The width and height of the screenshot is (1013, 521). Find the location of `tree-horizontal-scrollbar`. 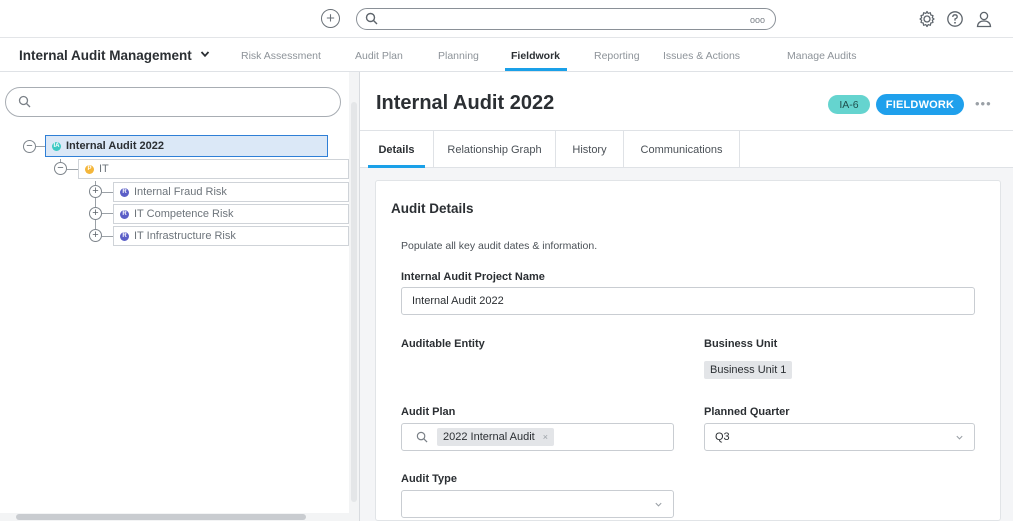

tree-horizontal-scrollbar is located at coordinates (174, 517).